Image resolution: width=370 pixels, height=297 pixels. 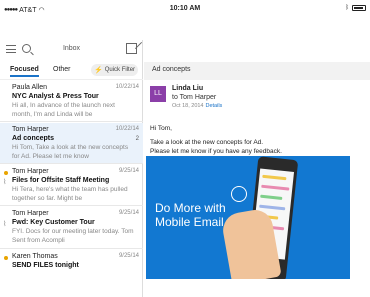 What do you see at coordinates (61, 180) in the screenshot?
I see `message-subject: Files for Offsite Staff Meeting` at bounding box center [61, 180].